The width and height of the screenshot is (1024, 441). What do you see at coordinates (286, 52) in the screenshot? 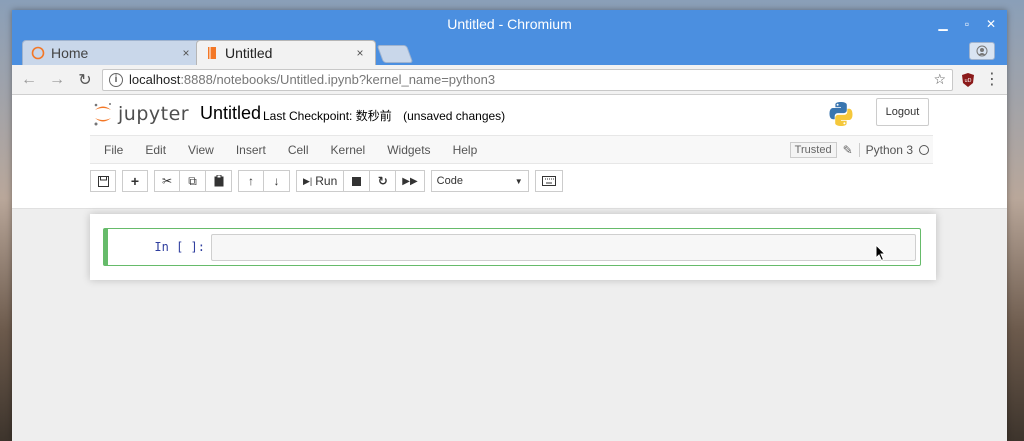
I see `tab-untitled: Untitled ×` at bounding box center [286, 52].